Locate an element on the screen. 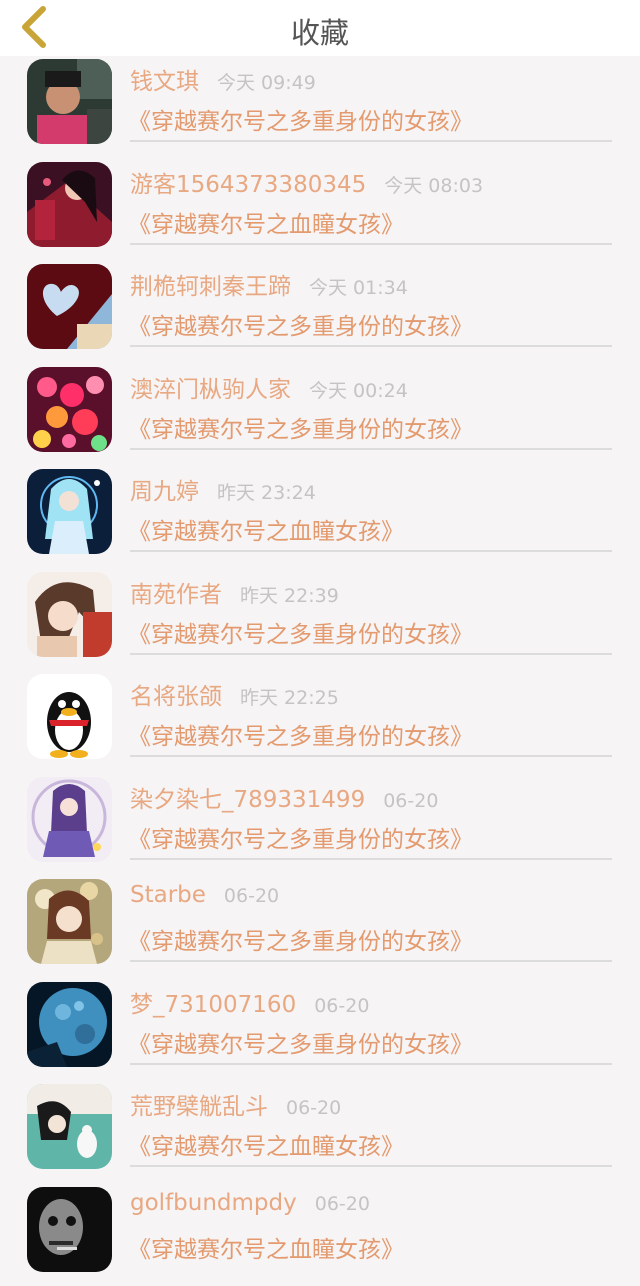 Image resolution: width=640 pixels, height=1286 pixels. list-item: 游客1564373380345 今天 08:03 《穿越赛尔号之血瞳女孩》 is located at coordinates (320, 210).